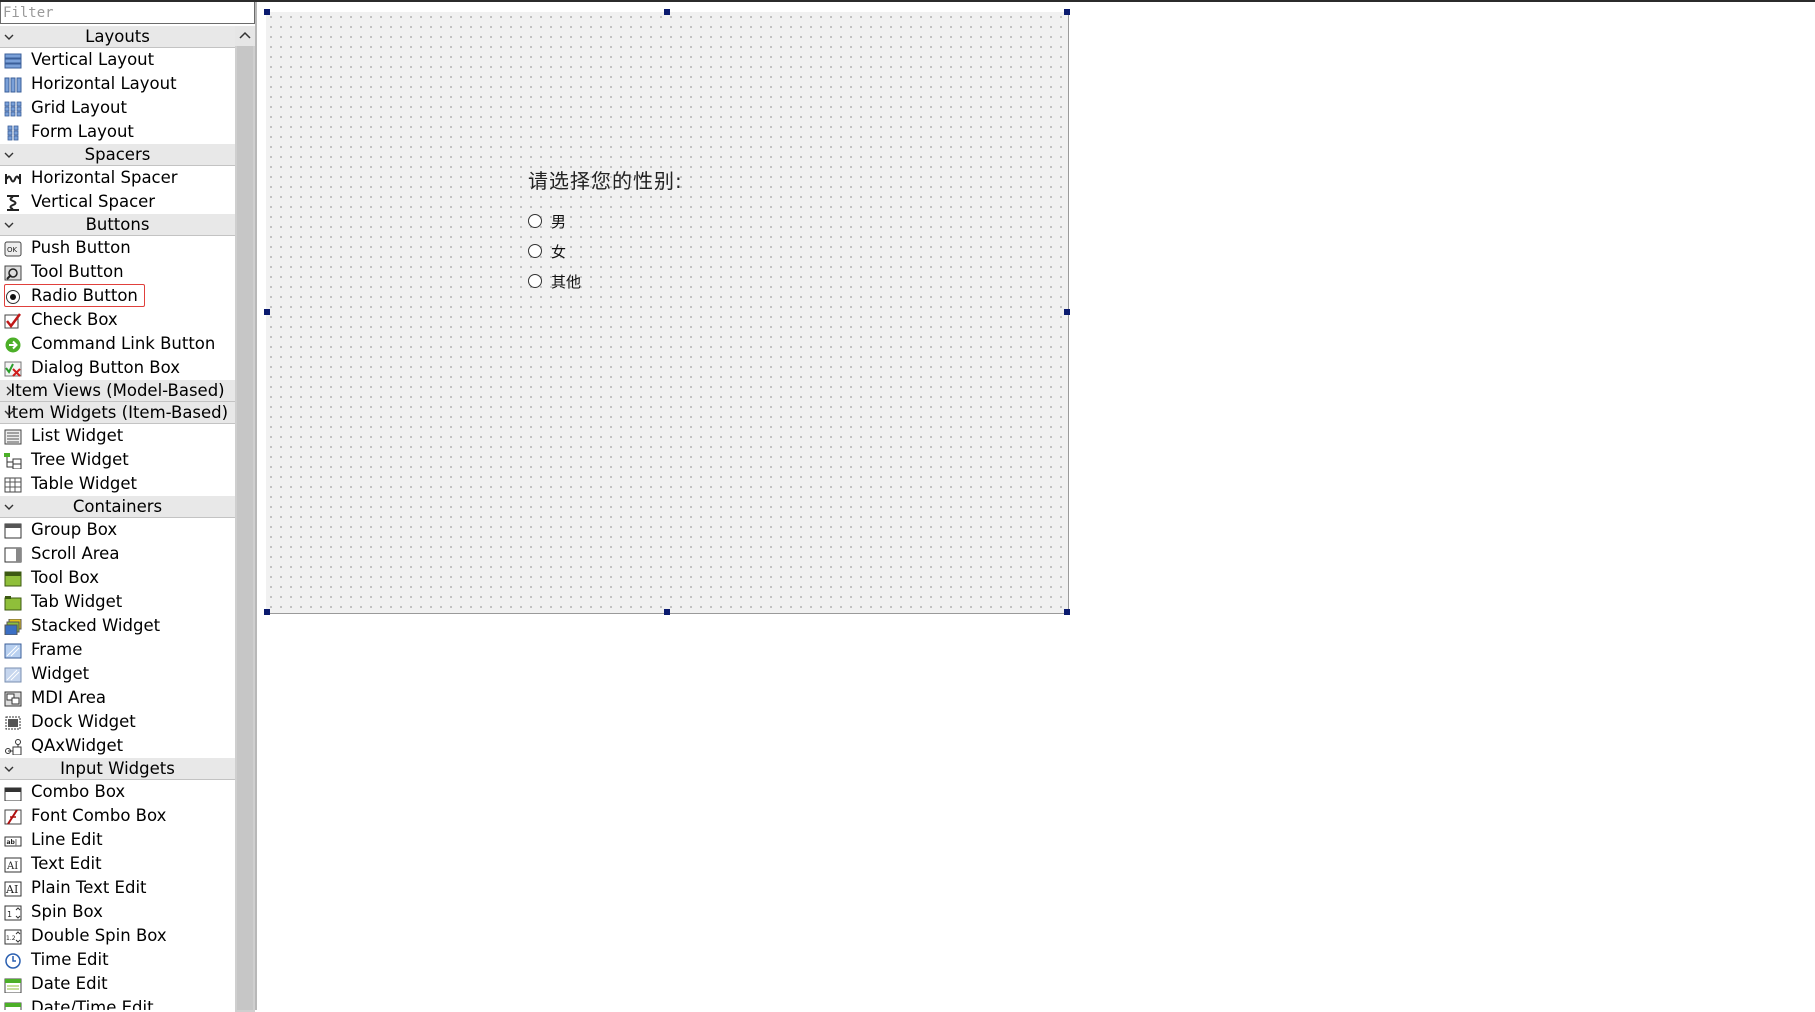  What do you see at coordinates (117, 626) in the screenshot?
I see `widget-box-item: Stacked Widget` at bounding box center [117, 626].